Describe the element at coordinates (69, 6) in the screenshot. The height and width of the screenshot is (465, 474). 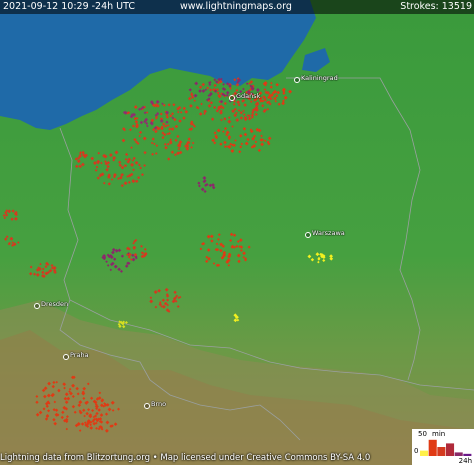
I see `timestamp-label: 2021-09-12 10:29 -24h UTC` at that location.